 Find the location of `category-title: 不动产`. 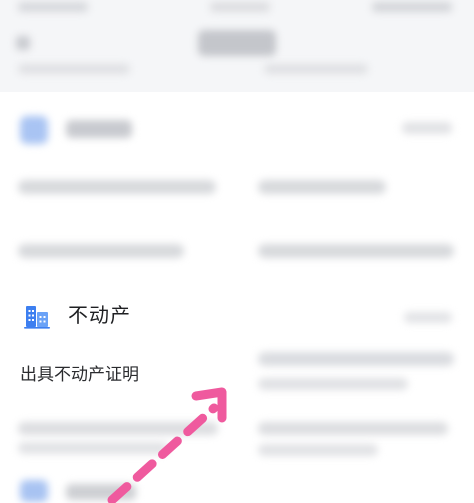

category-title: 不动产 is located at coordinates (99, 315).